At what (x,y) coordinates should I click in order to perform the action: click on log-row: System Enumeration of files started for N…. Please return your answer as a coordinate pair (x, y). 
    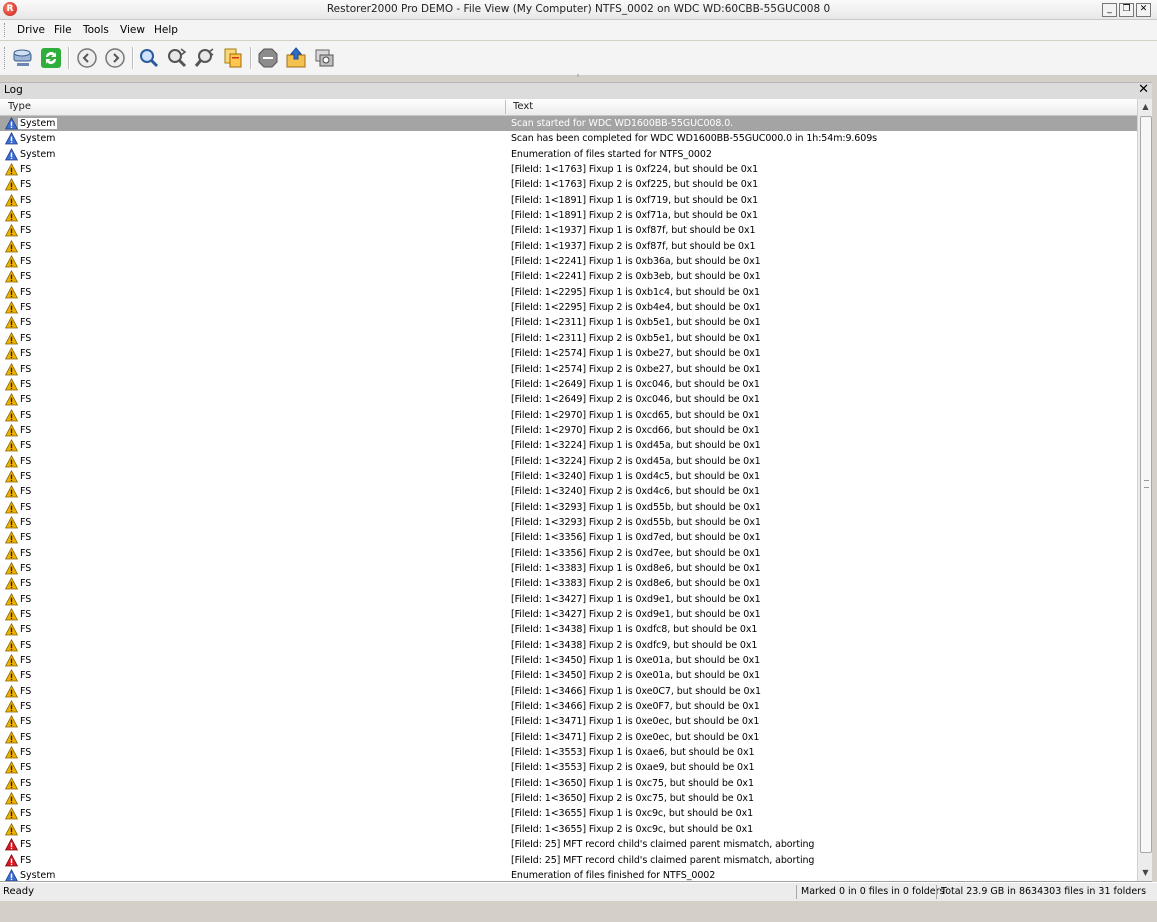
    Looking at the image, I should click on (568, 154).